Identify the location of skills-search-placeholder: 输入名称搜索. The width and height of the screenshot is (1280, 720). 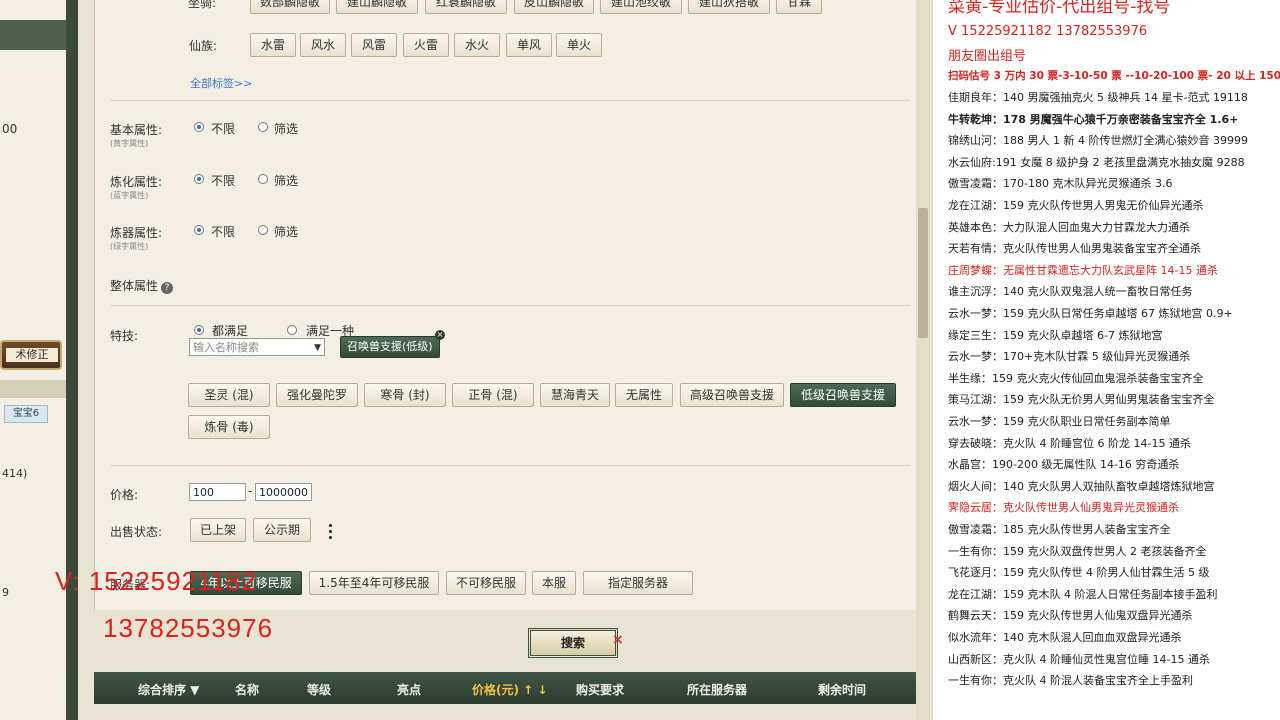
(226, 347).